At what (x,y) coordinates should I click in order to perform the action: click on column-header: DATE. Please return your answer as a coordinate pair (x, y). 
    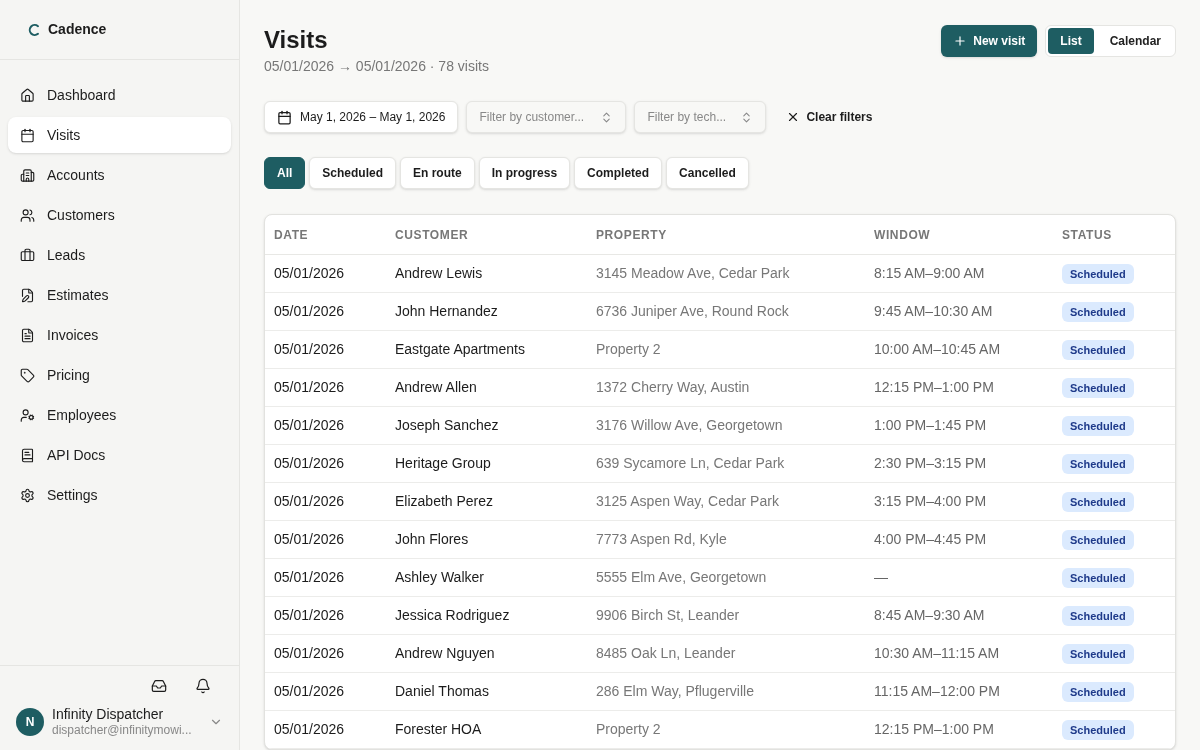
    Looking at the image, I should click on (292, 235).